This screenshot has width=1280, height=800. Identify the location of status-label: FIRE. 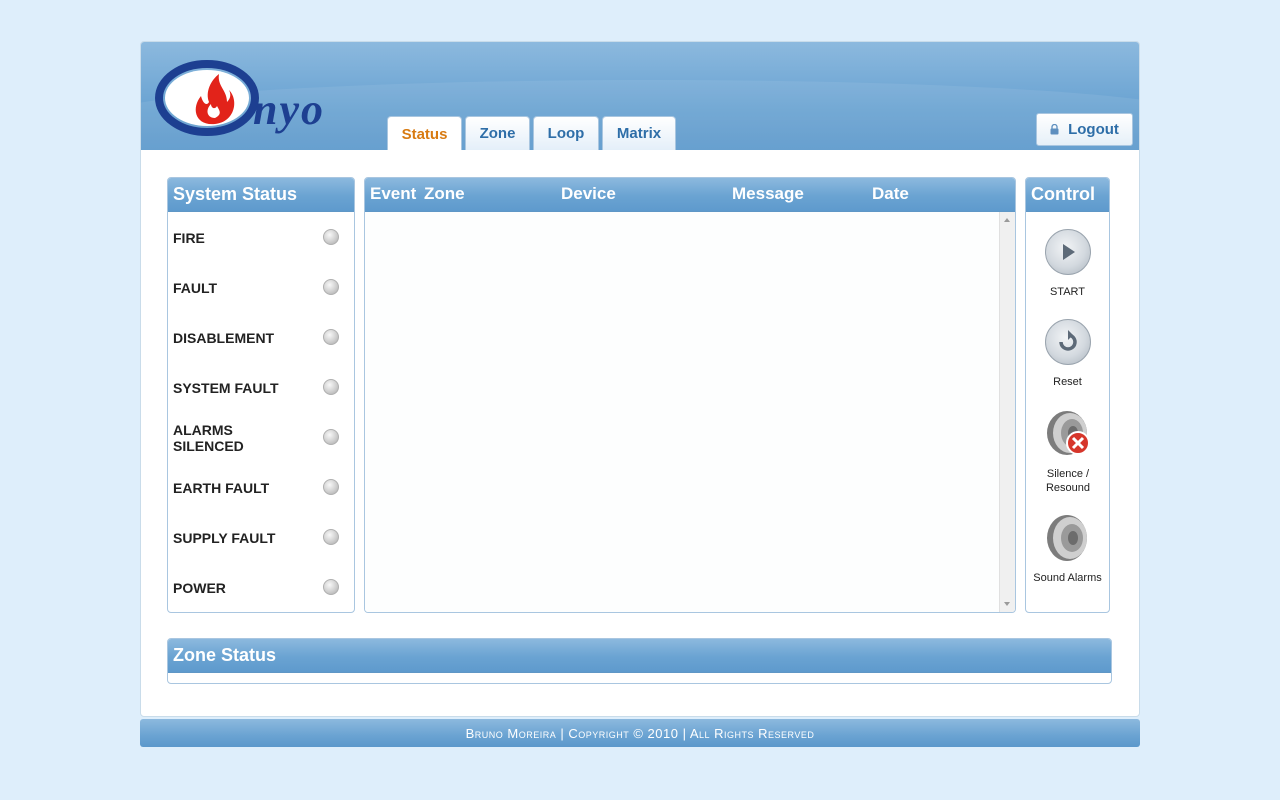
(189, 238).